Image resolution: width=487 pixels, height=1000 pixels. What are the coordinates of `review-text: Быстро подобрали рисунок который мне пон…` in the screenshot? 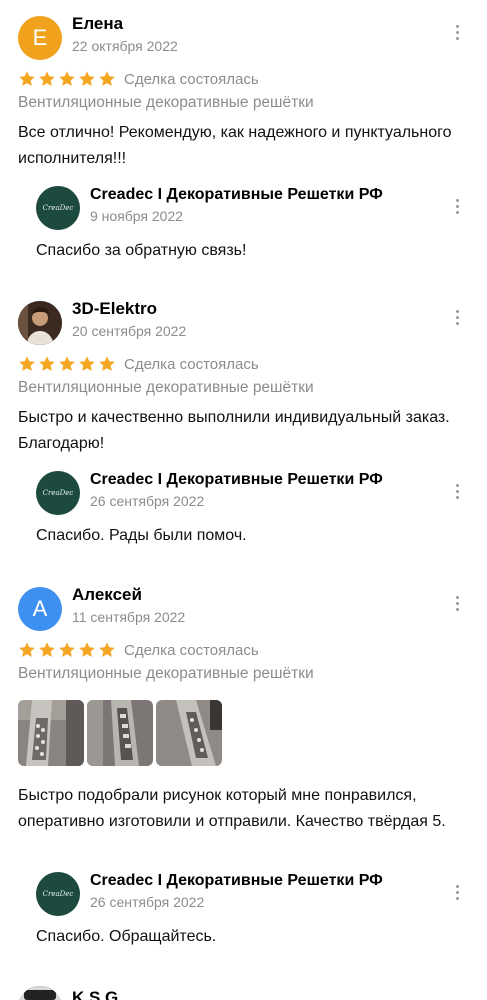 It's located at (232, 808).